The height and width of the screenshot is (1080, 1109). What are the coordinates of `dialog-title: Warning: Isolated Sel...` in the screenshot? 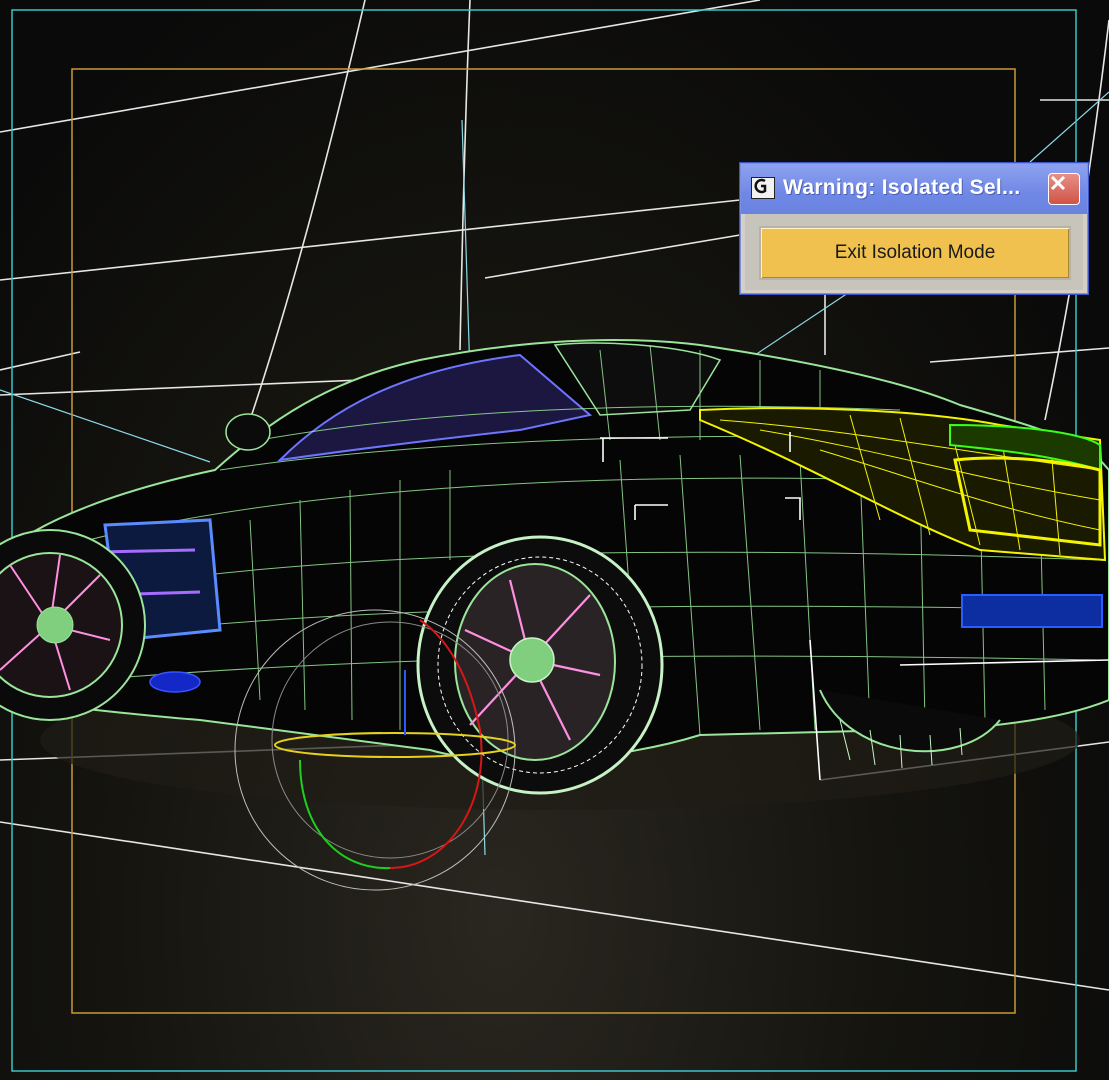 It's located at (902, 187).